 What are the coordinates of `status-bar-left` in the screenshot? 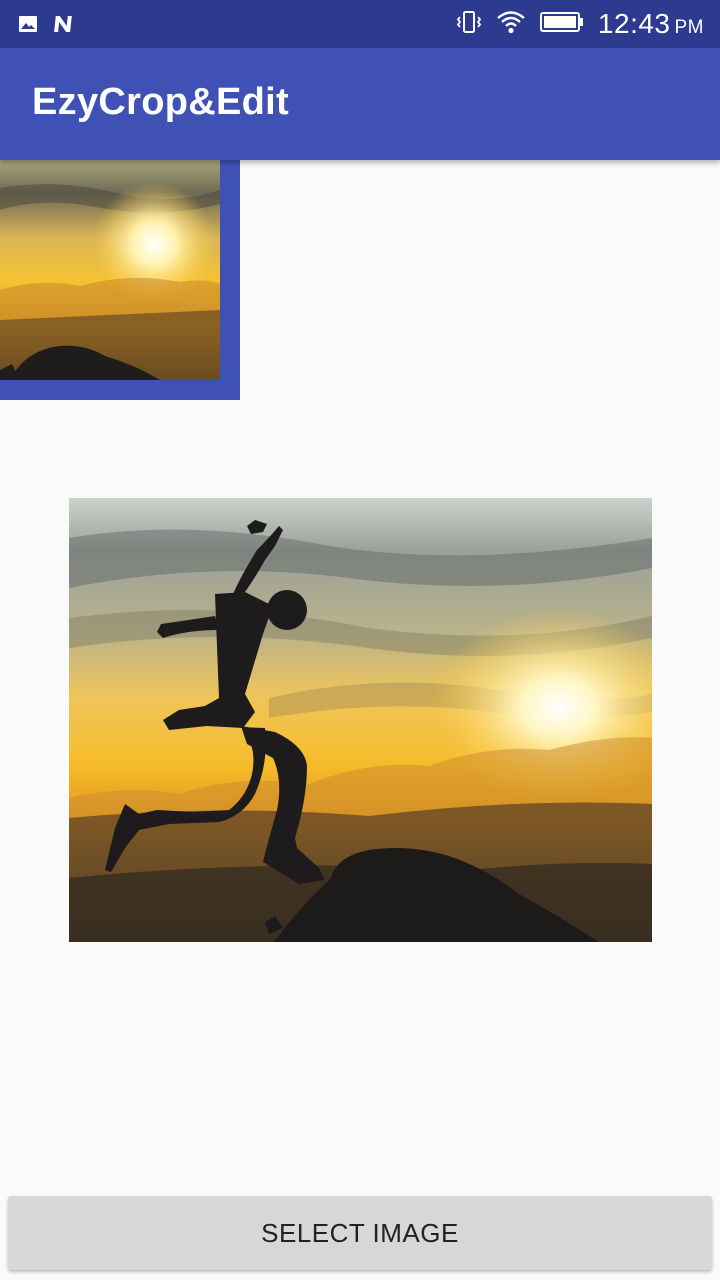 It's located at (45, 26).